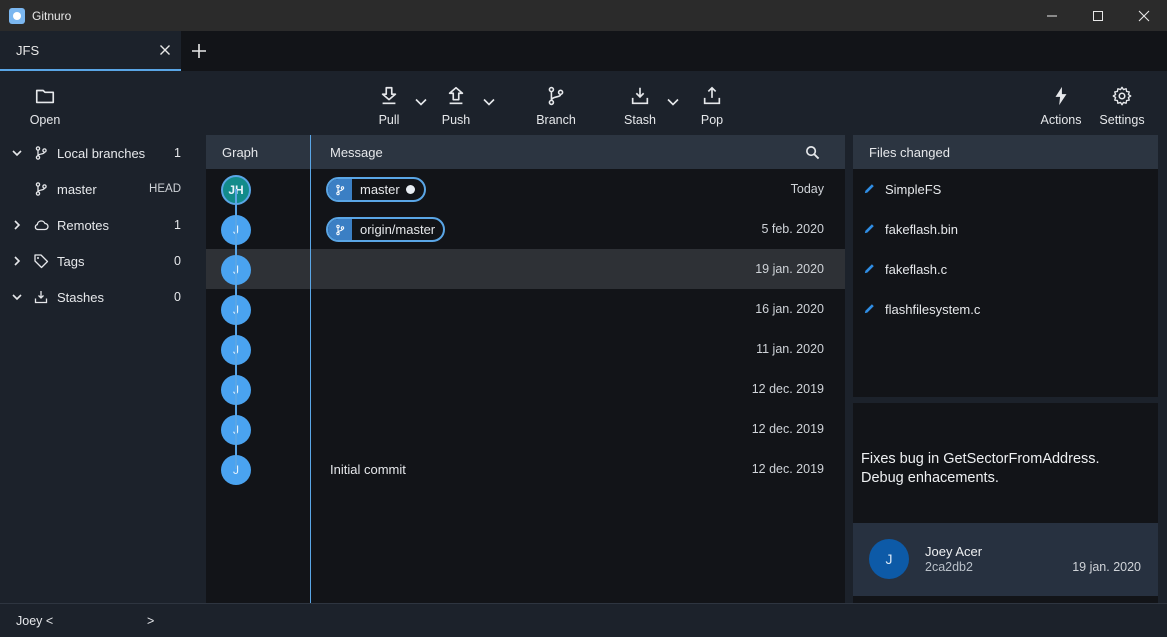 This screenshot has width=1167, height=637. What do you see at coordinates (949, 567) in the screenshot?
I see `commit-hash: 2ca2db2` at bounding box center [949, 567].